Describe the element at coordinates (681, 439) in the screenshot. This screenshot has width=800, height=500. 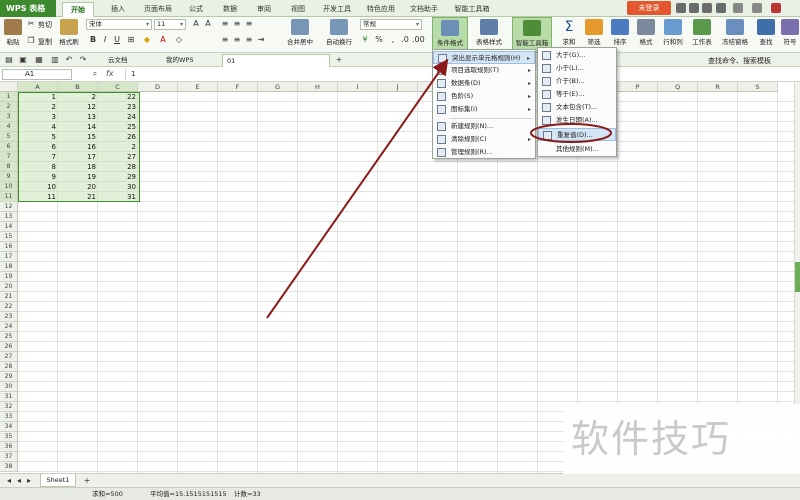
I see `watermark-text: 软件技巧` at that location.